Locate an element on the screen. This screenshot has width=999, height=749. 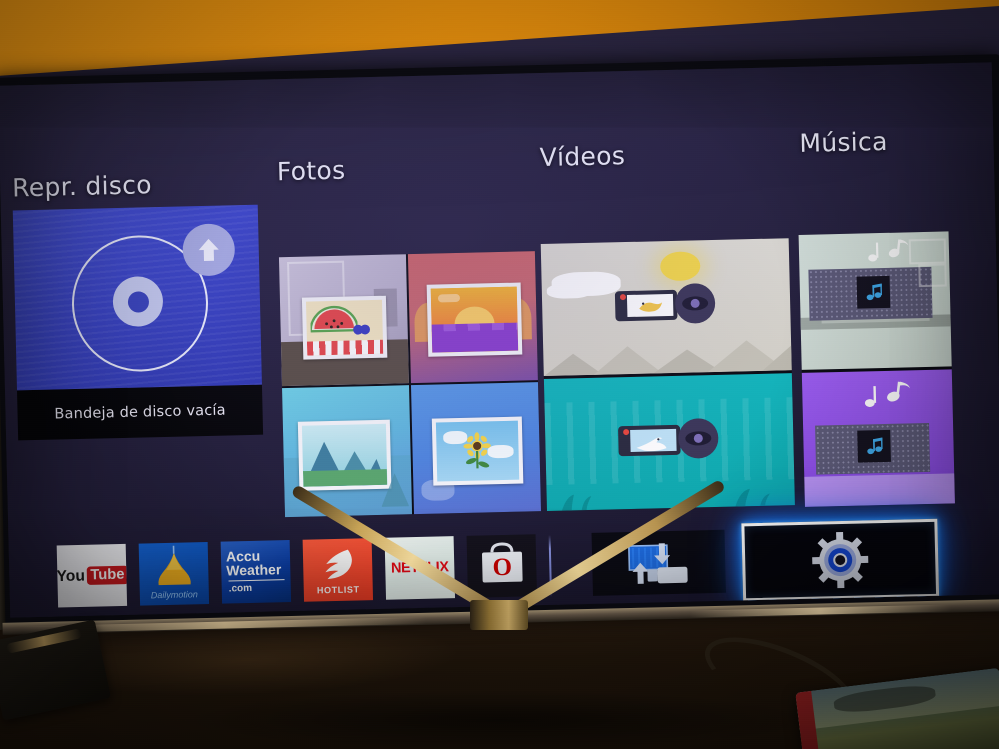
svg-text: O is located at coordinates (502, 567).